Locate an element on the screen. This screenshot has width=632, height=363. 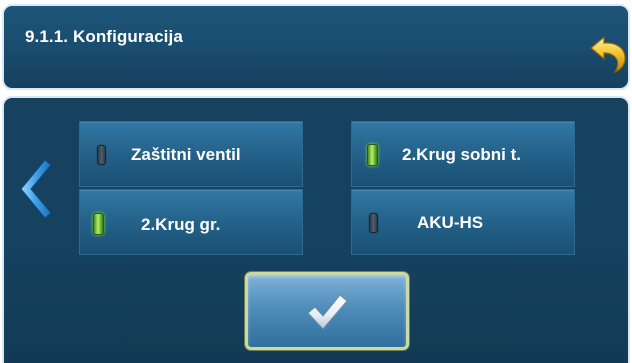
option-label: 2.Krug gr. is located at coordinates (181, 224).